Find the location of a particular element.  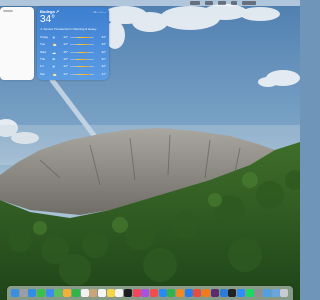

contacts-icon is located at coordinates (93, 293).